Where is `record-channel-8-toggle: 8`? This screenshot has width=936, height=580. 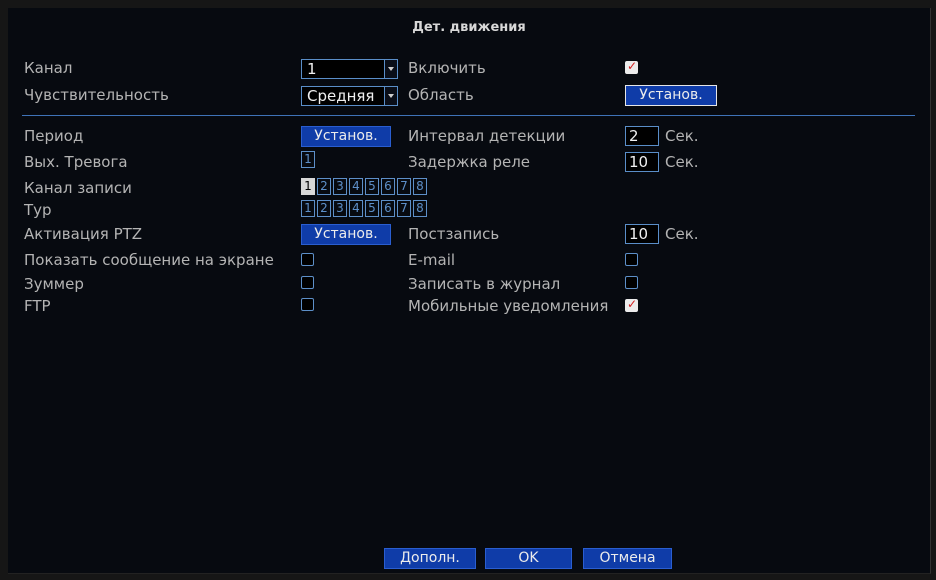
record-channel-8-toggle: 8 is located at coordinates (420, 186).